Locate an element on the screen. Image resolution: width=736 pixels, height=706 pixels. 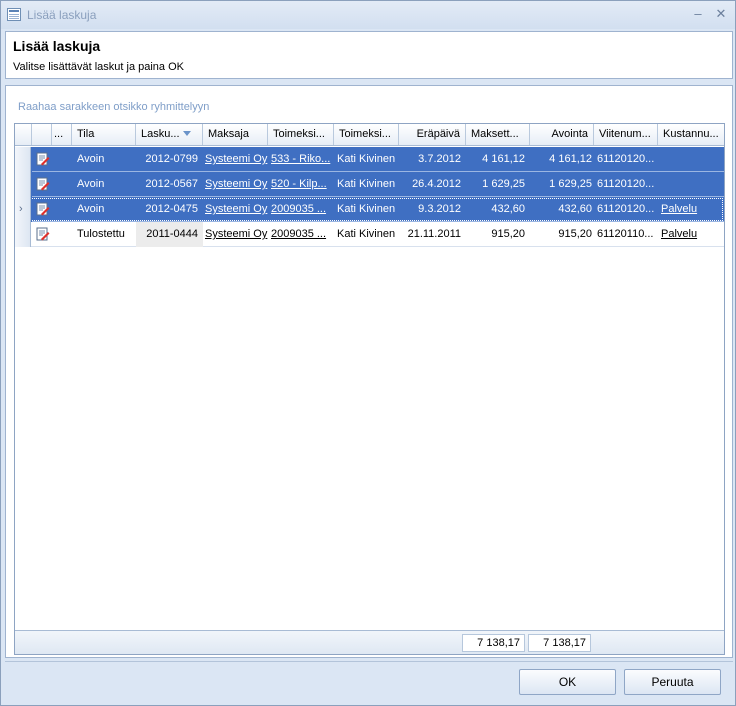
dialog-subtitle: Valitse lisättävät laskut ja paina OK is located at coordinates (98, 67).